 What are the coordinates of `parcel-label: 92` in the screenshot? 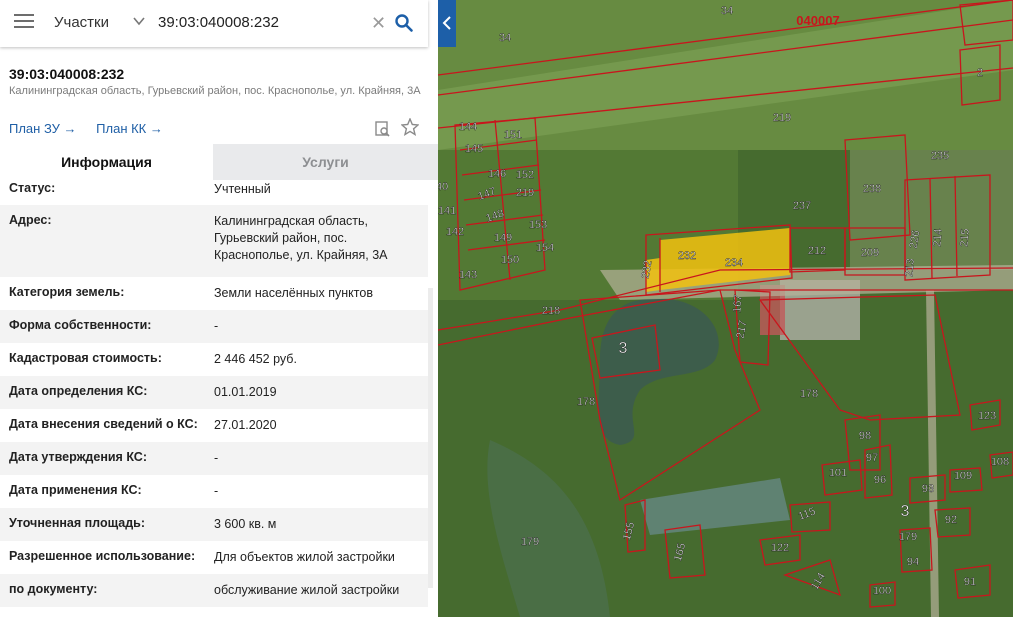 It's located at (951, 520).